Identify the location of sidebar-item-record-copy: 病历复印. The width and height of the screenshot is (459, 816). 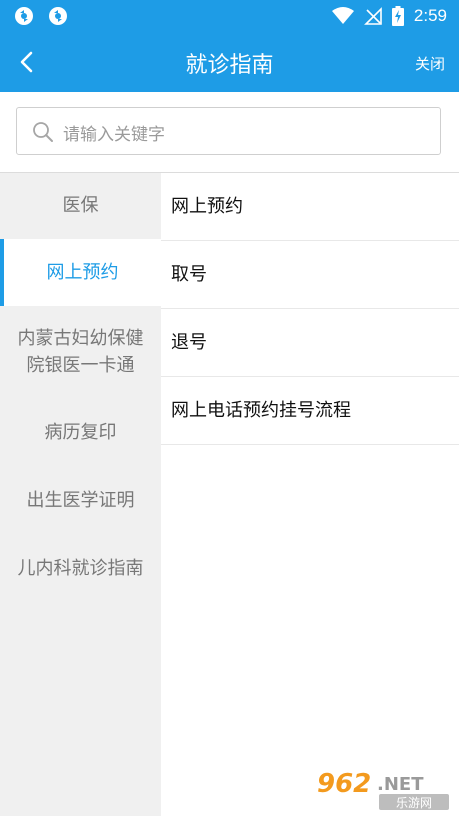
(80, 434).